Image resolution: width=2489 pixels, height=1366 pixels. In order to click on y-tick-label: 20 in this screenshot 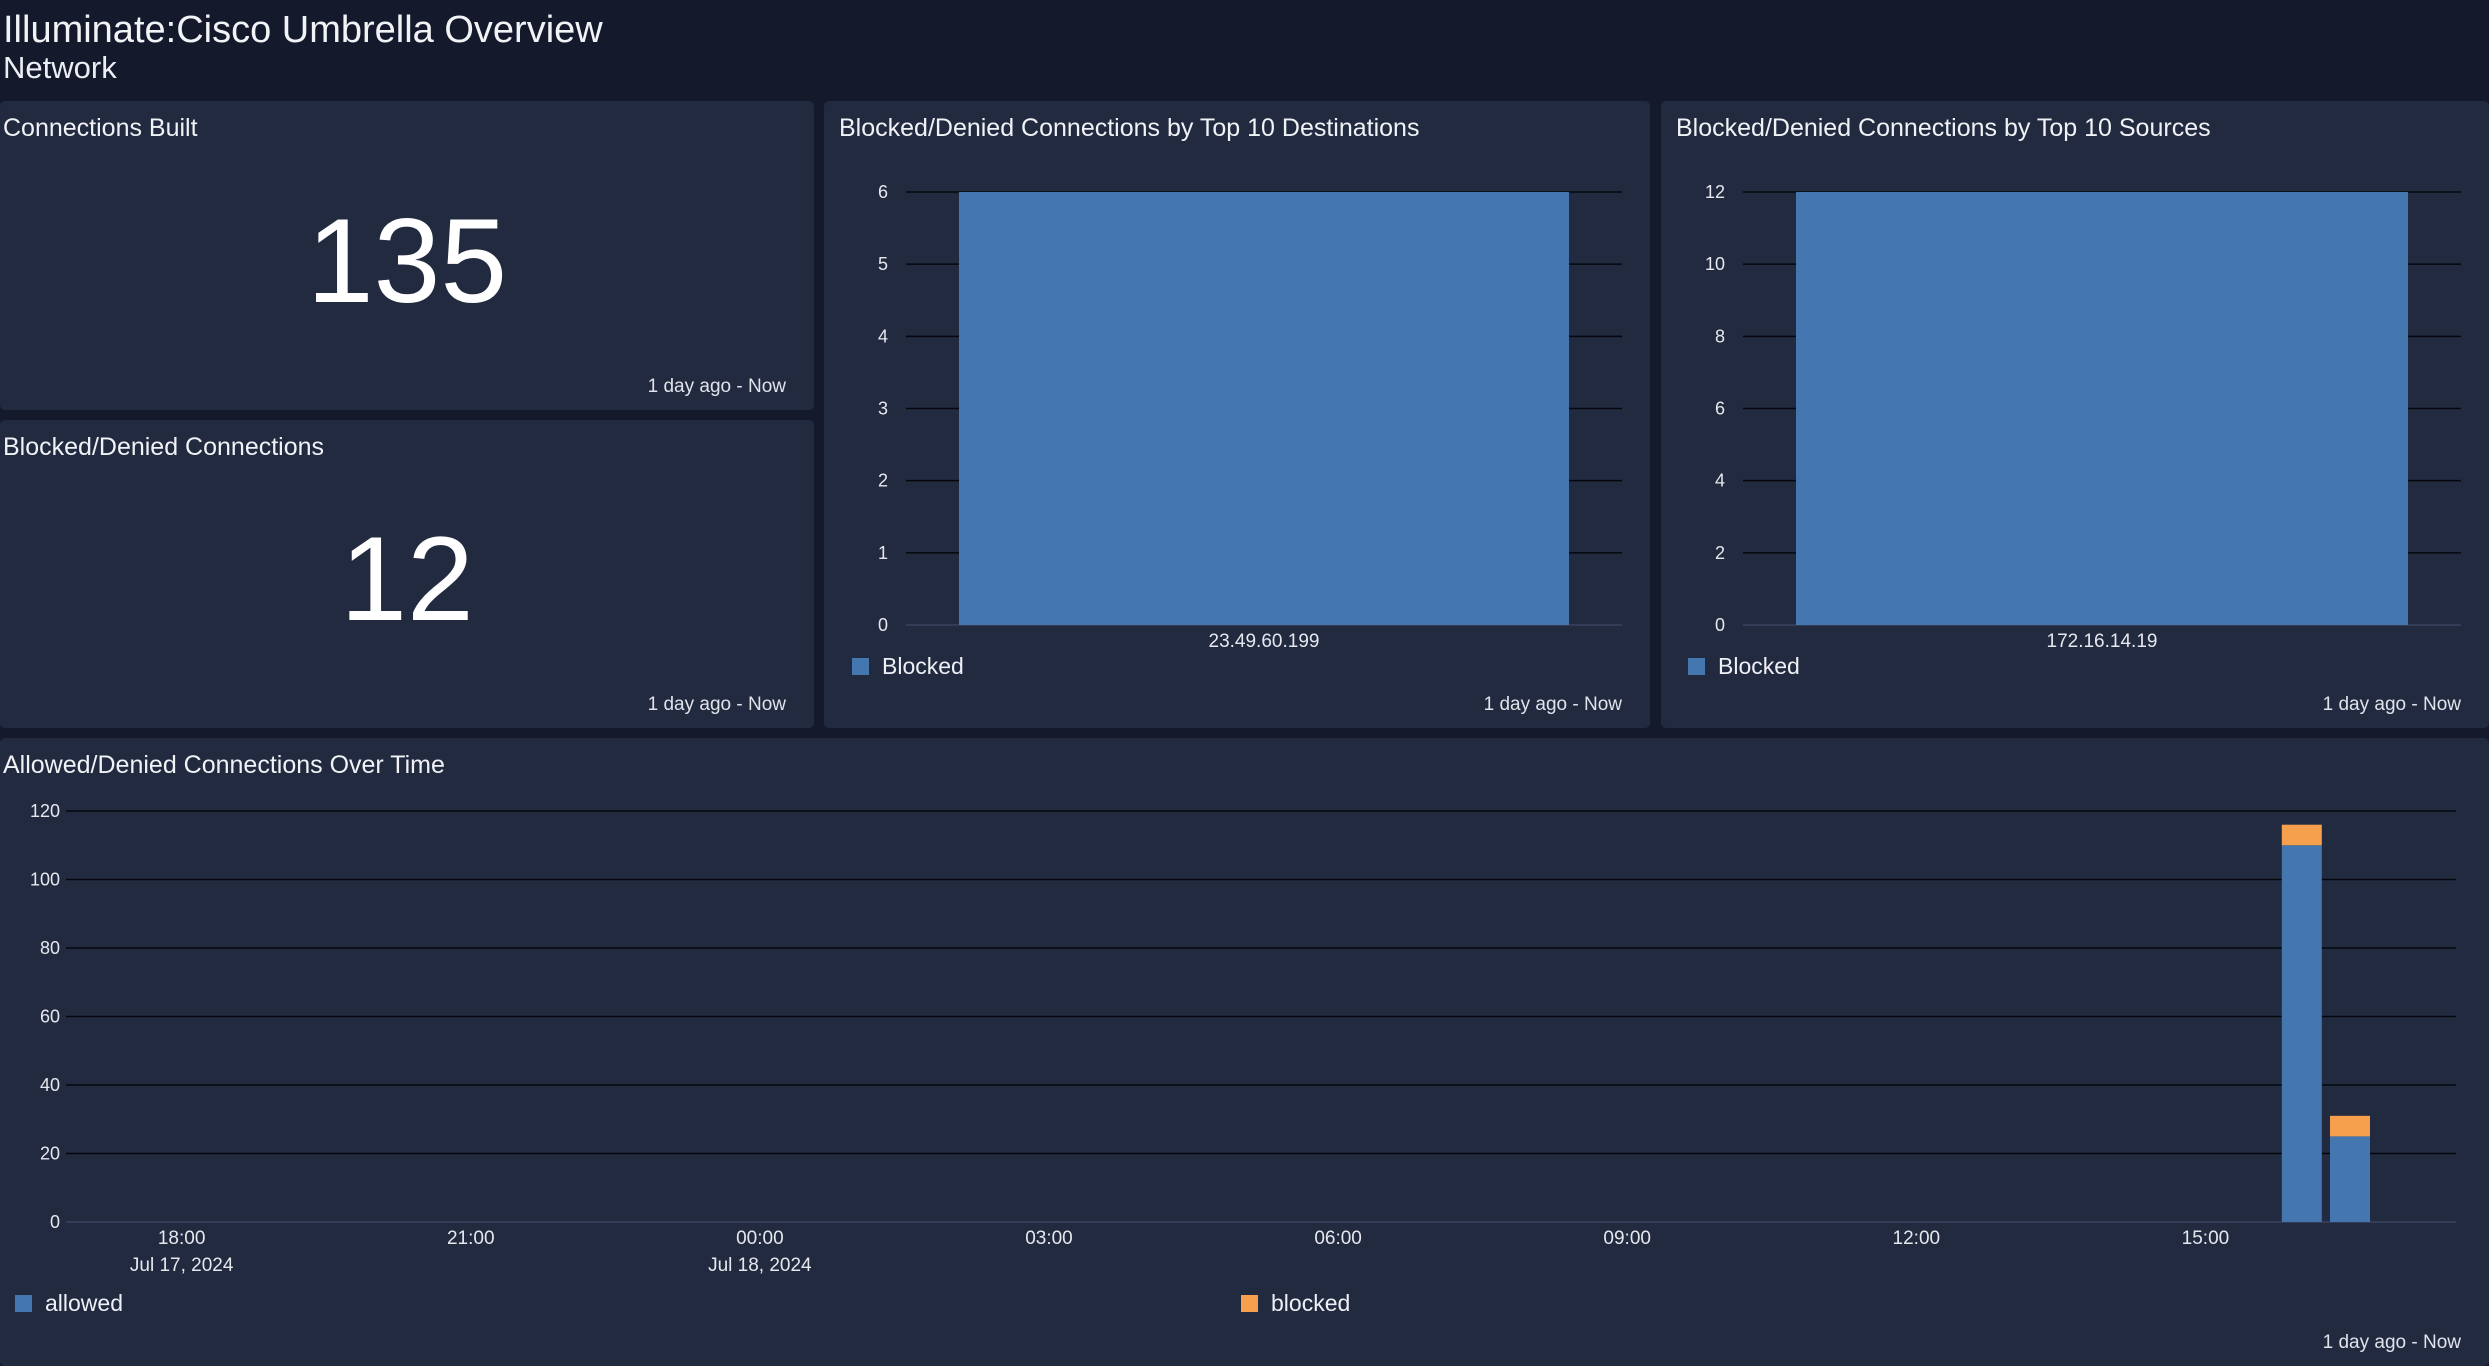, I will do `click(50, 1154)`.